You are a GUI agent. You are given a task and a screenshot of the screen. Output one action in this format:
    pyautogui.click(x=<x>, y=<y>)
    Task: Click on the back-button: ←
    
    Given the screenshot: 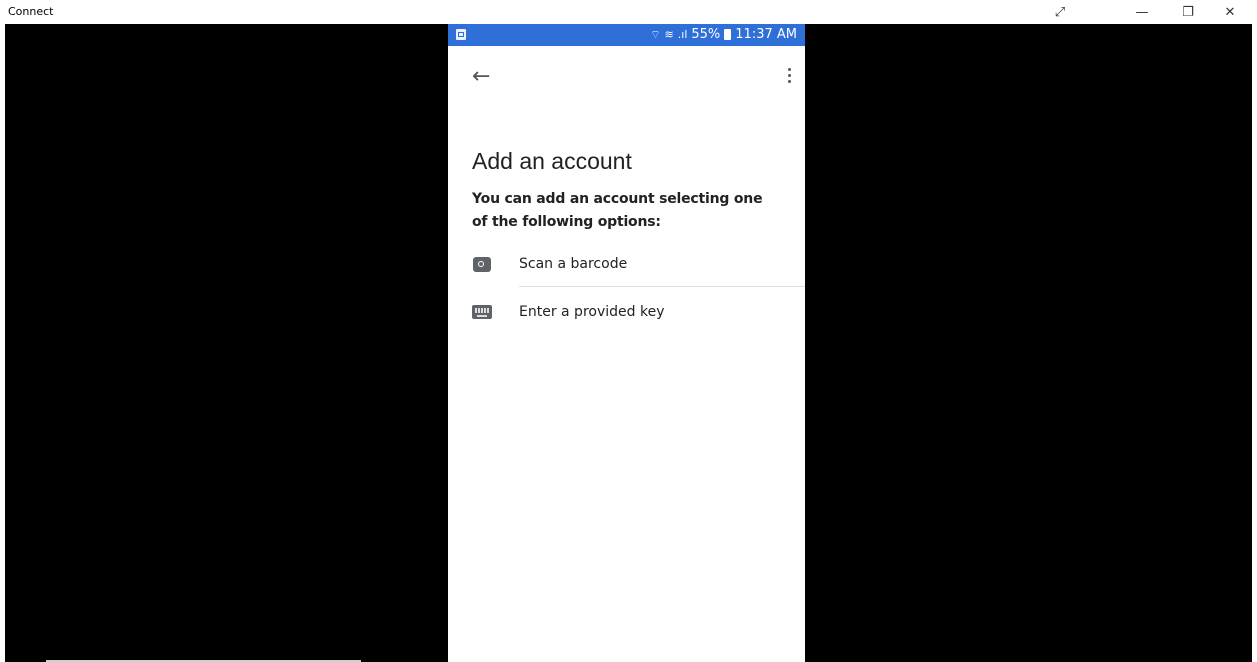 What is the action you would take?
    pyautogui.click(x=481, y=76)
    